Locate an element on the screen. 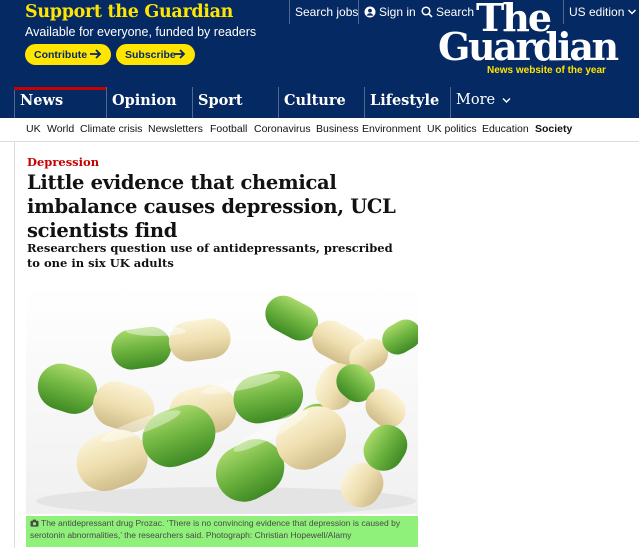 The height and width of the screenshot is (548, 639). section-label: Depression is located at coordinates (63, 162).